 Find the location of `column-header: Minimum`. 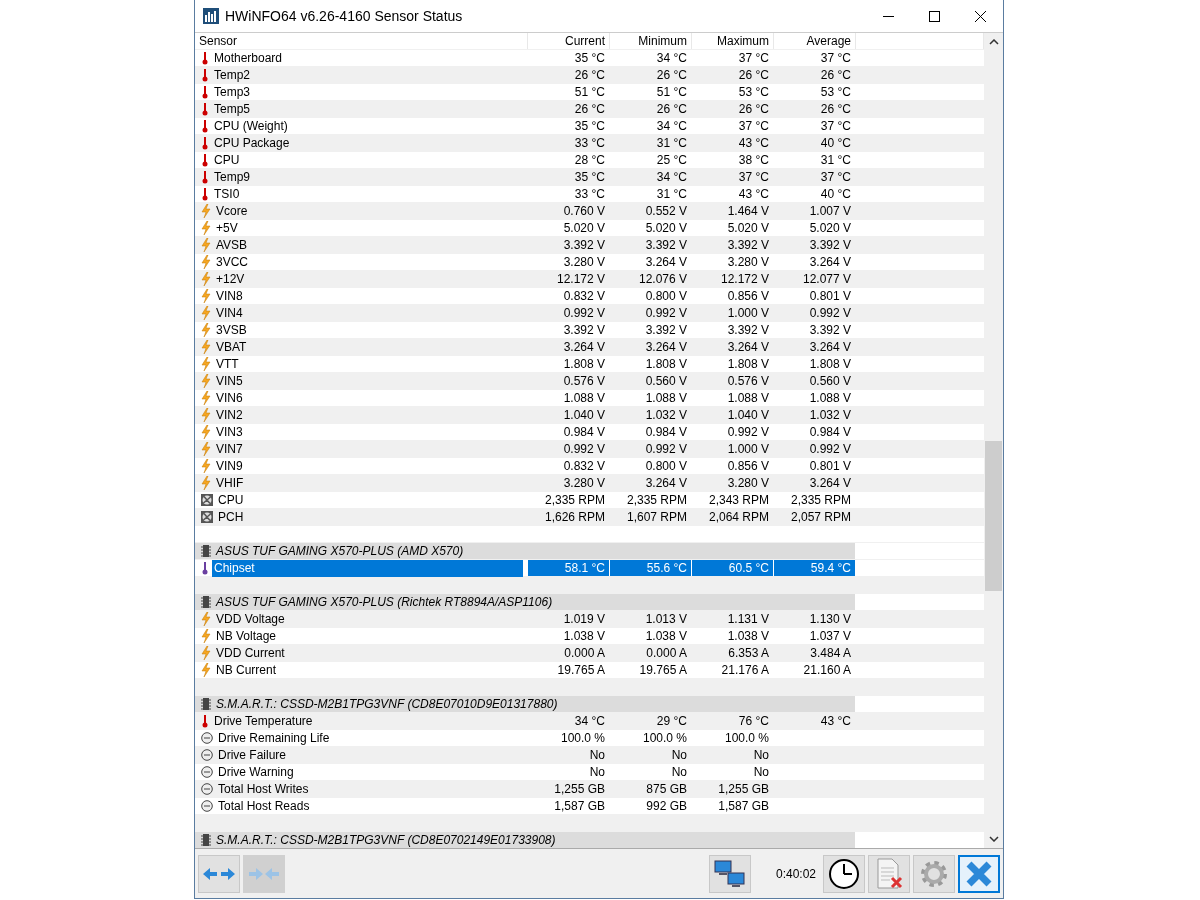

column-header: Minimum is located at coordinates (651, 41).